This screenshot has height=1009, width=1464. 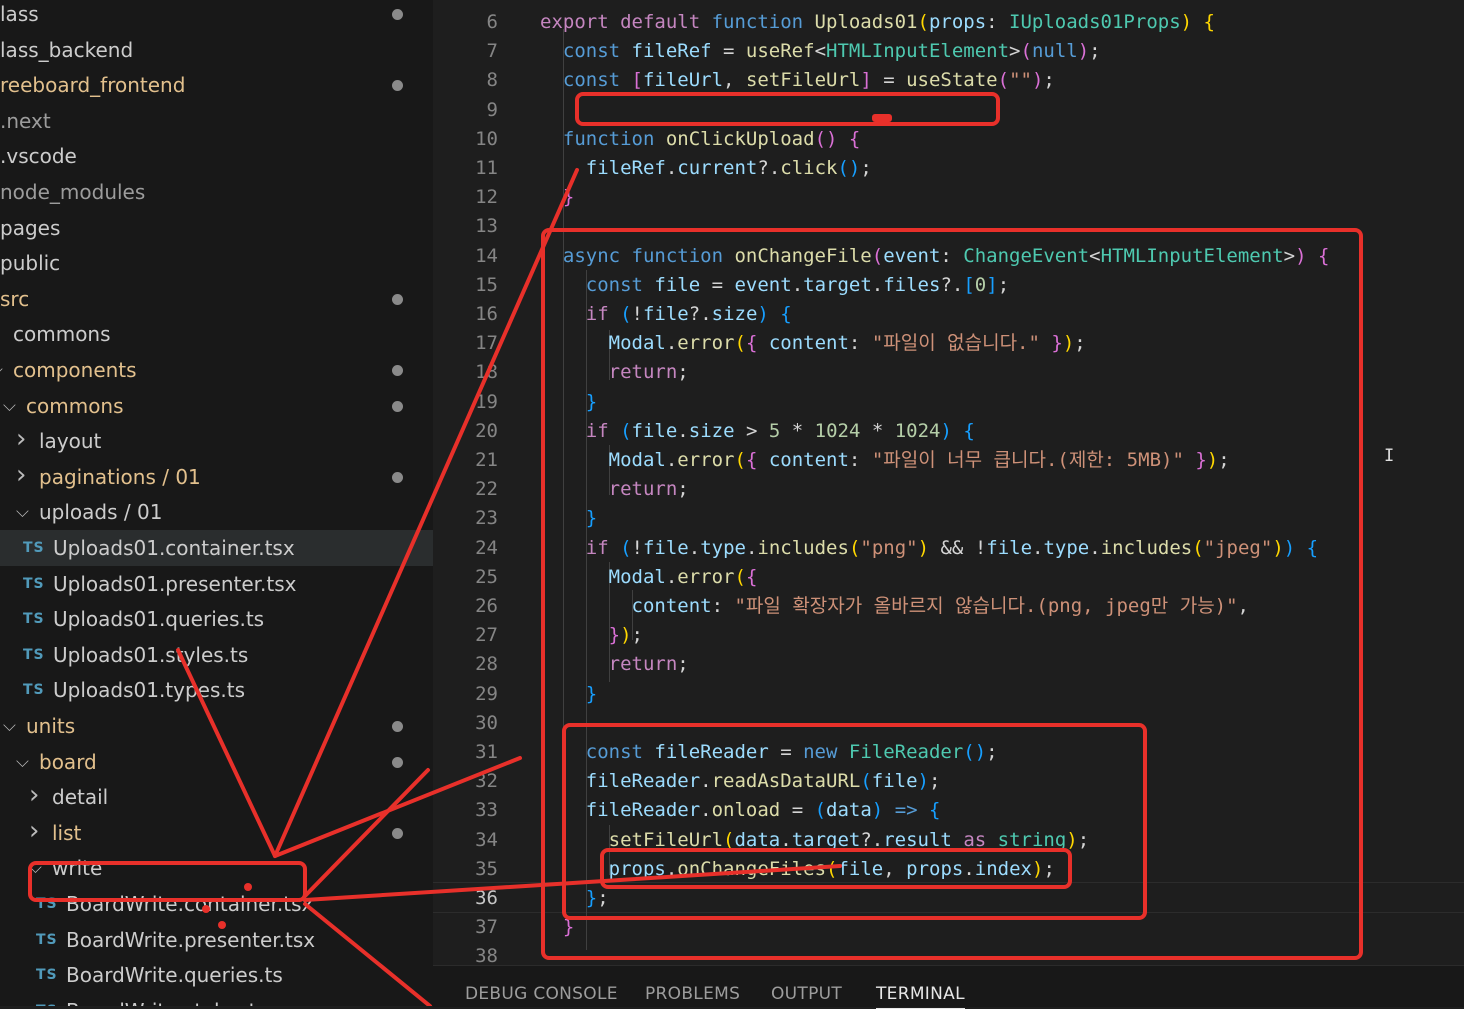 What do you see at coordinates (93, 85) in the screenshot?
I see `explorer-item-label: reeboard_frontend` at bounding box center [93, 85].